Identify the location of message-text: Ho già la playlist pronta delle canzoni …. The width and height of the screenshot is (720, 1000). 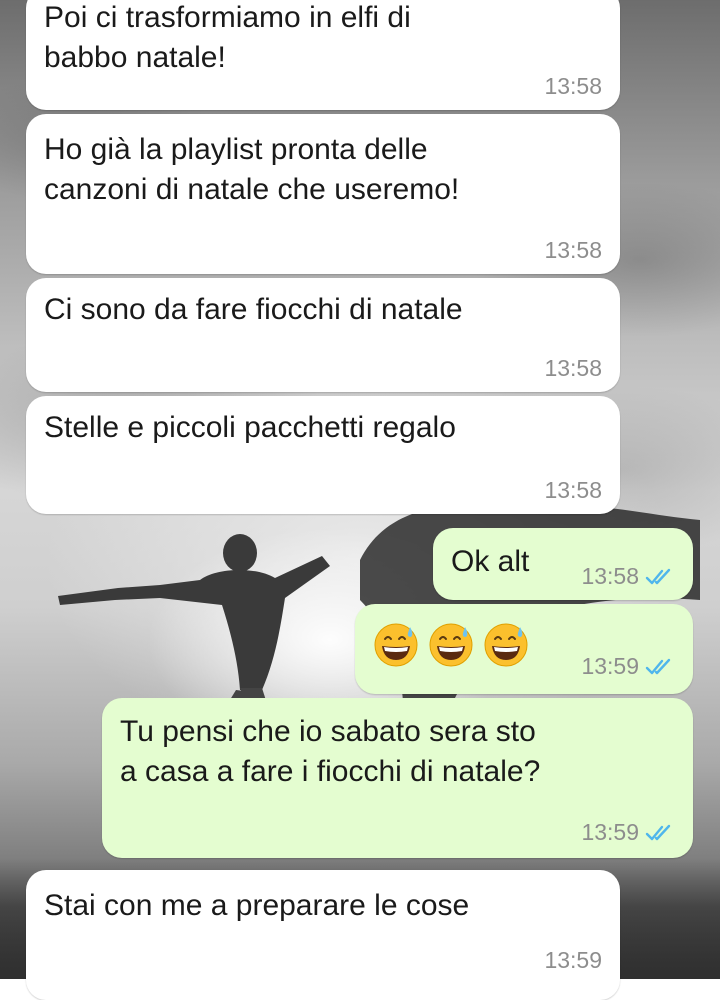
(252, 169).